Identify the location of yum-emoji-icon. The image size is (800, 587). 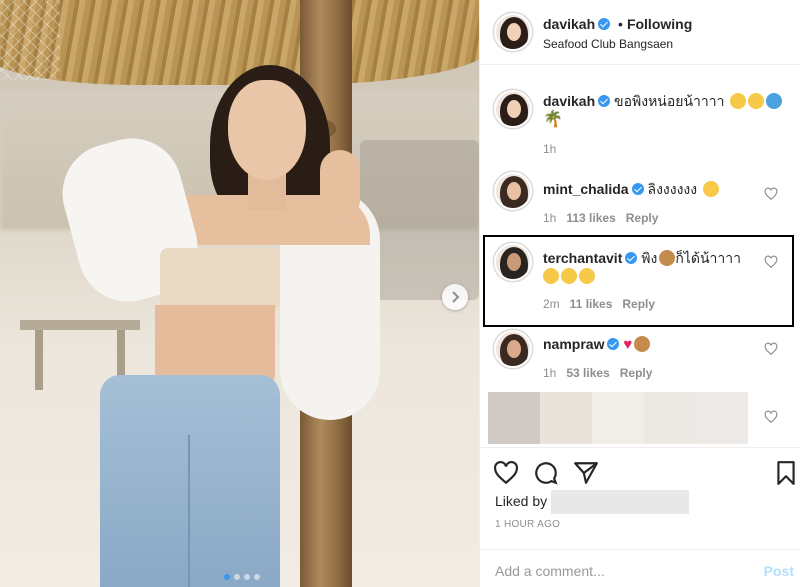
(756, 101).